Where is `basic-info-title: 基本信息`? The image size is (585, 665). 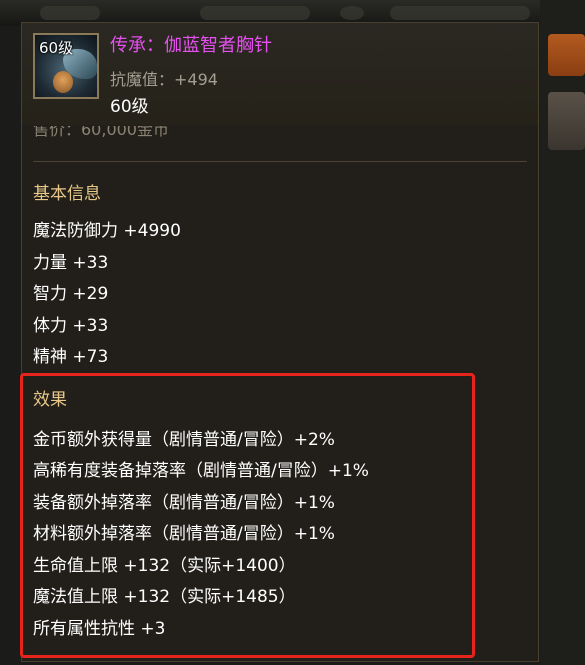 basic-info-title: 基本信息 is located at coordinates (67, 194).